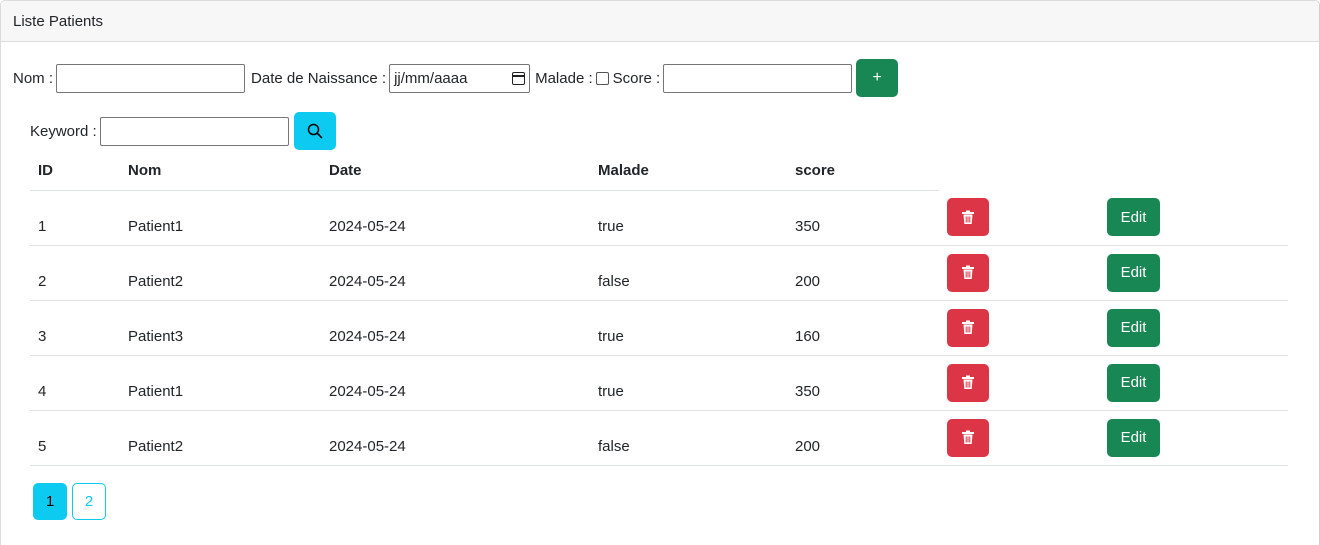 The width and height of the screenshot is (1320, 545). What do you see at coordinates (564, 78) in the screenshot?
I see `malade-label: Malade :` at bounding box center [564, 78].